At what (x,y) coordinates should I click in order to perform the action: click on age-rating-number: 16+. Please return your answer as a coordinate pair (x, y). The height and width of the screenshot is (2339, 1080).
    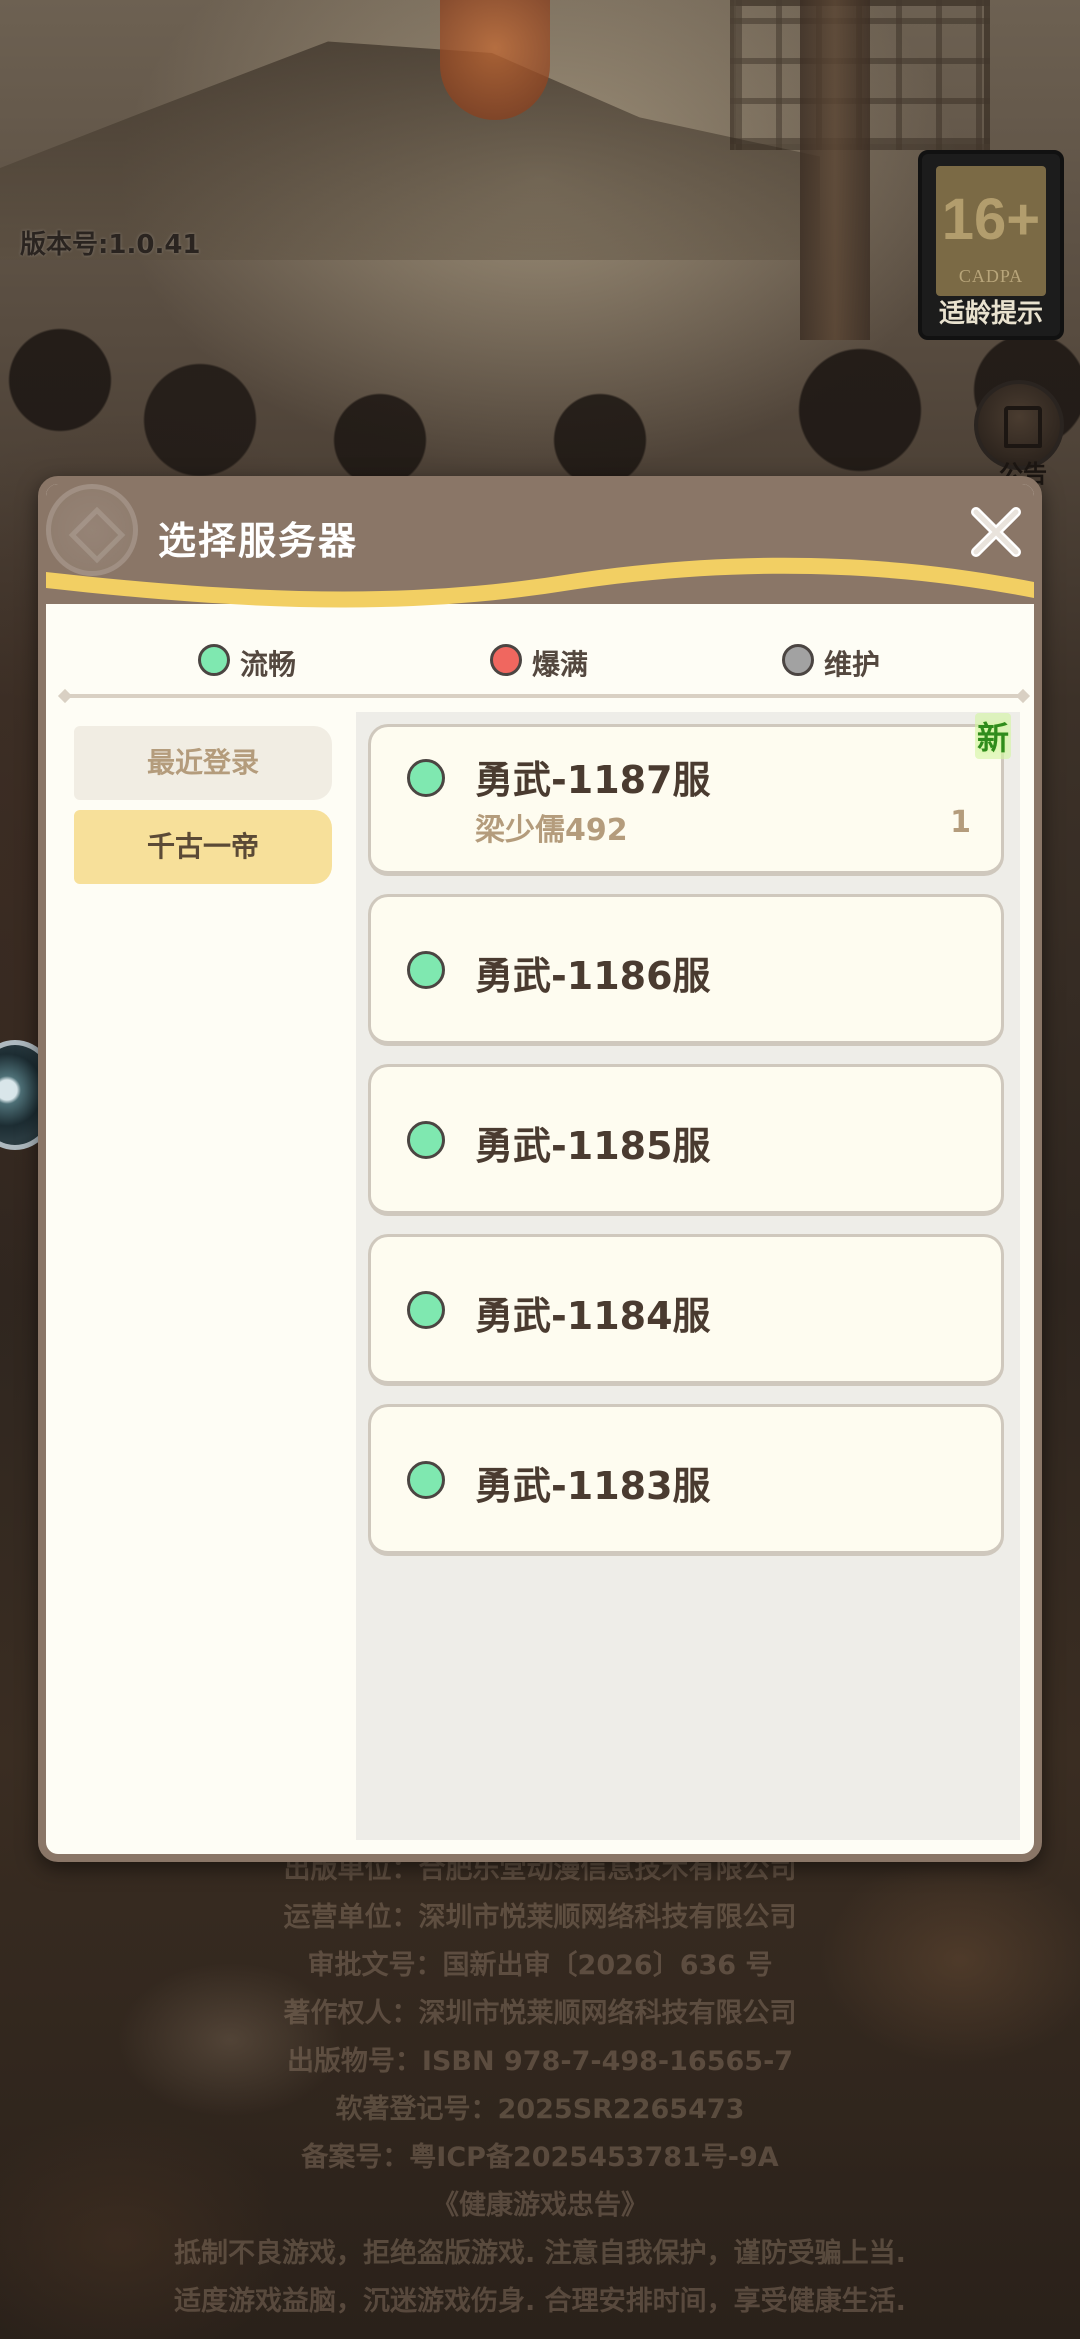
    Looking at the image, I should click on (991, 219).